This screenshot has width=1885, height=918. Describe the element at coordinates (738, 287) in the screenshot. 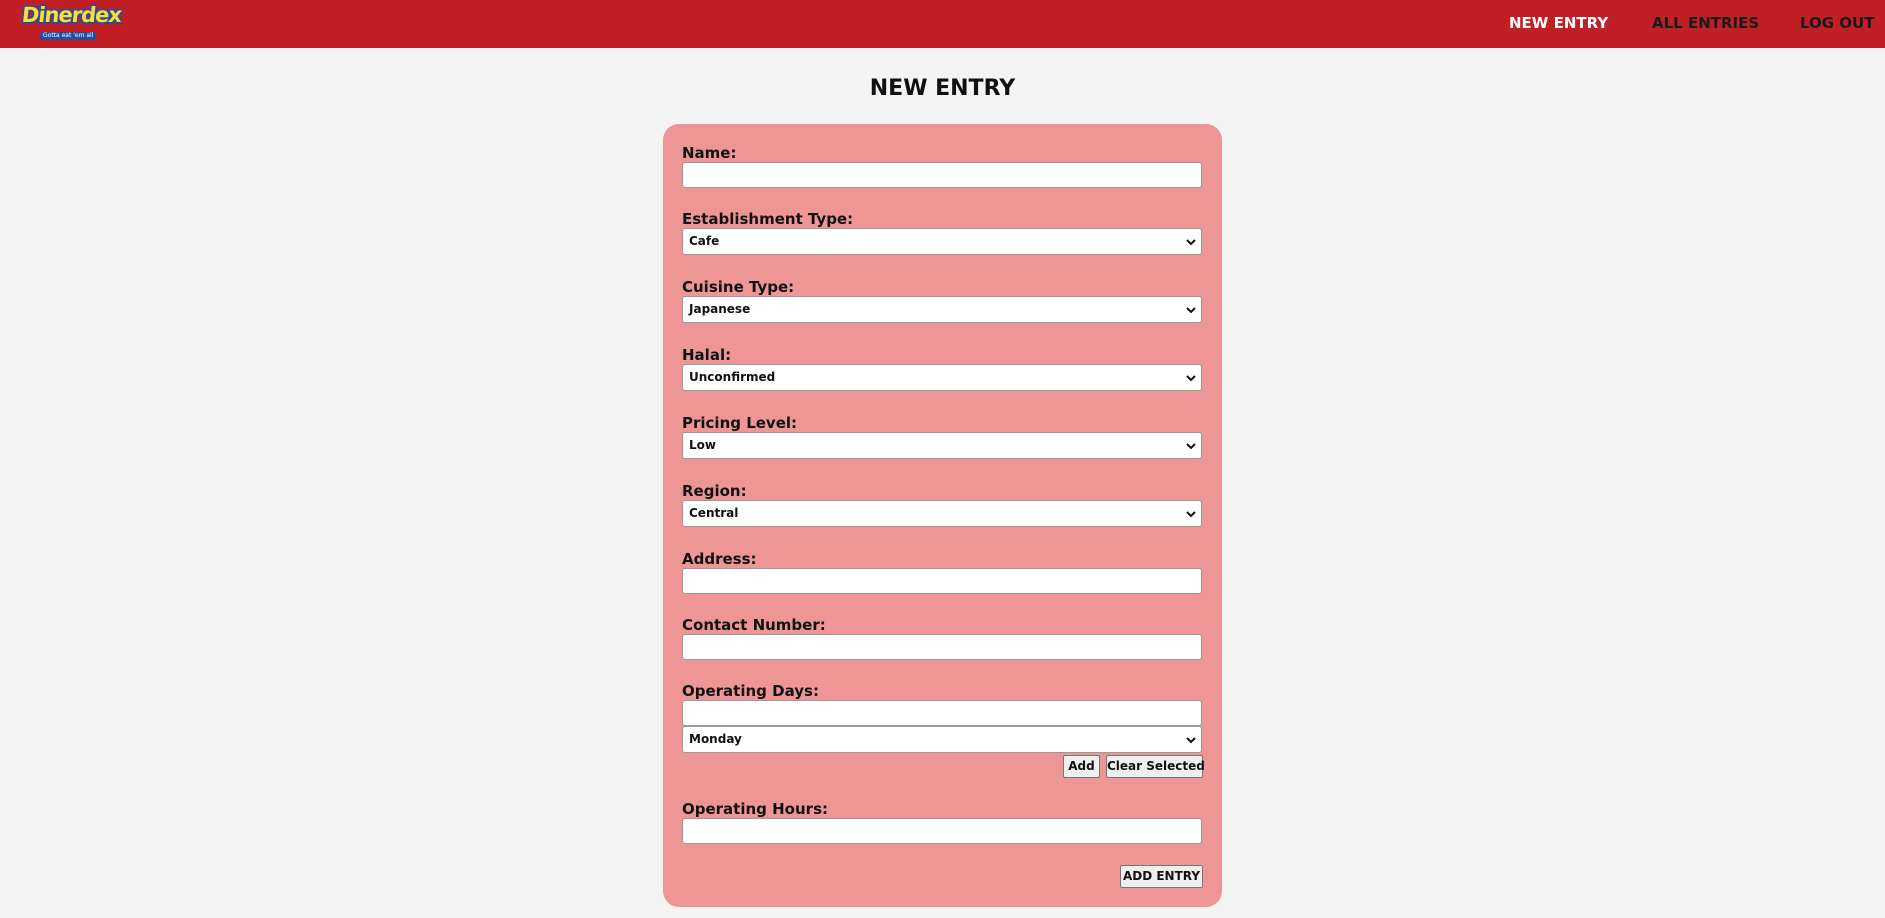

I see `cuisine-type-label: Cuisine Type:` at that location.